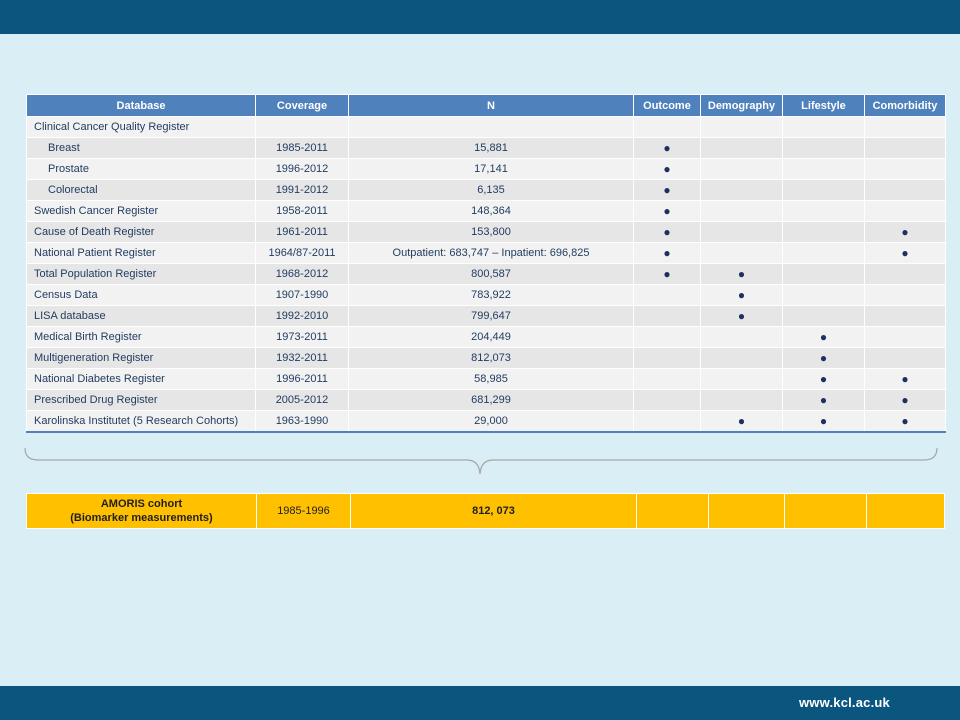 This screenshot has height=720, width=960. What do you see at coordinates (491, 379) in the screenshot?
I see `n-cell: 58,985` at bounding box center [491, 379].